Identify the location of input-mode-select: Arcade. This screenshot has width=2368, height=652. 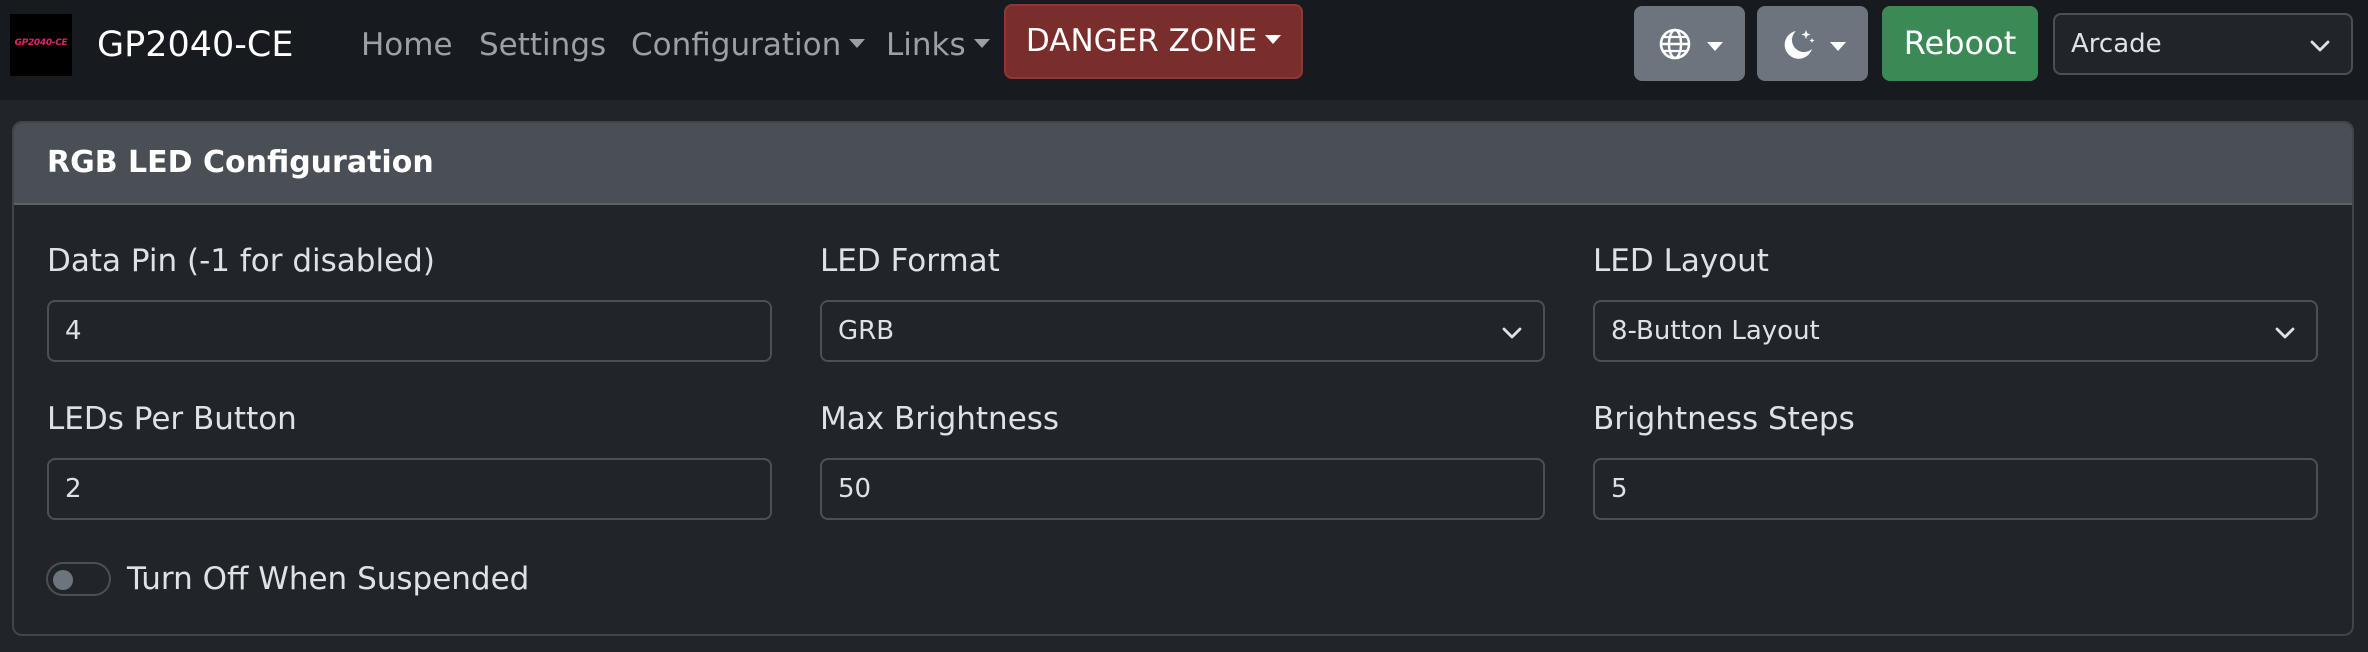
(2203, 44).